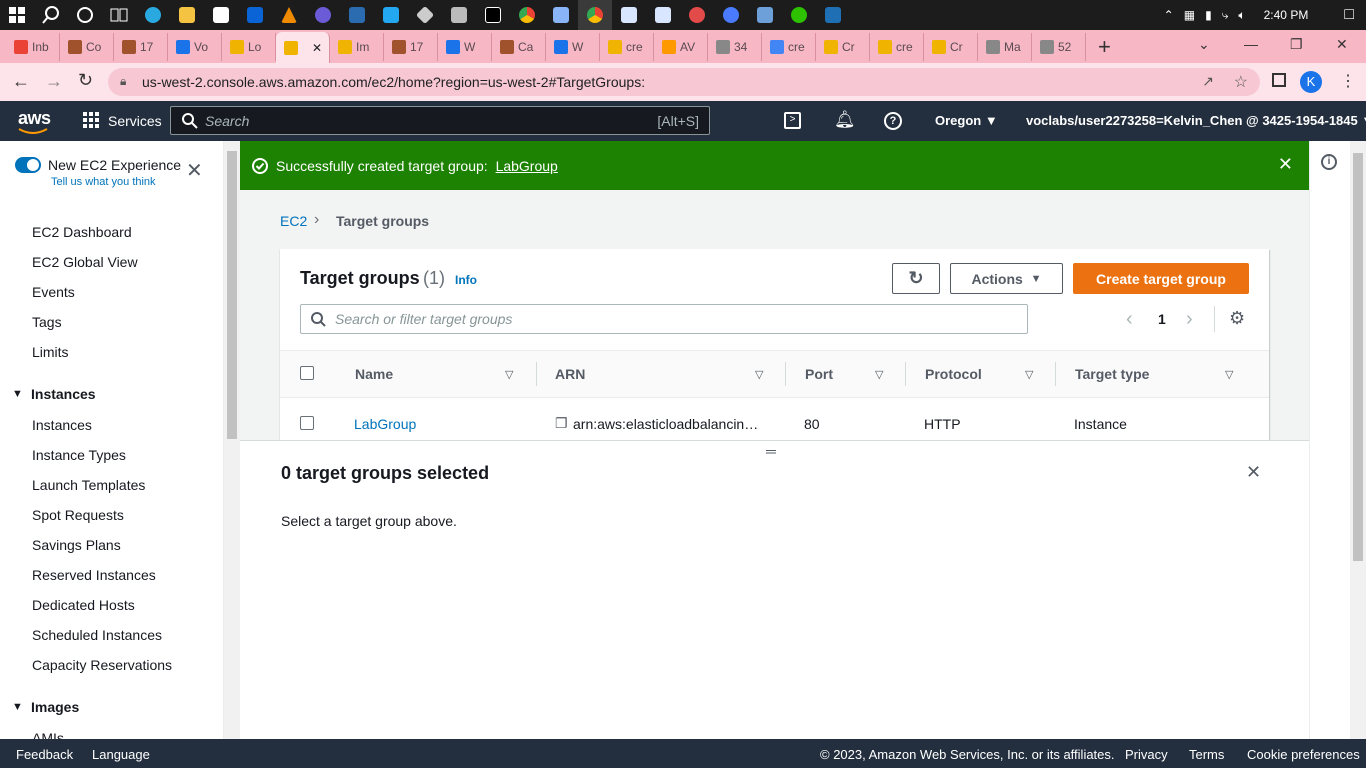 The image size is (1366, 768). I want to click on column-header: Target type, so click(1112, 374).